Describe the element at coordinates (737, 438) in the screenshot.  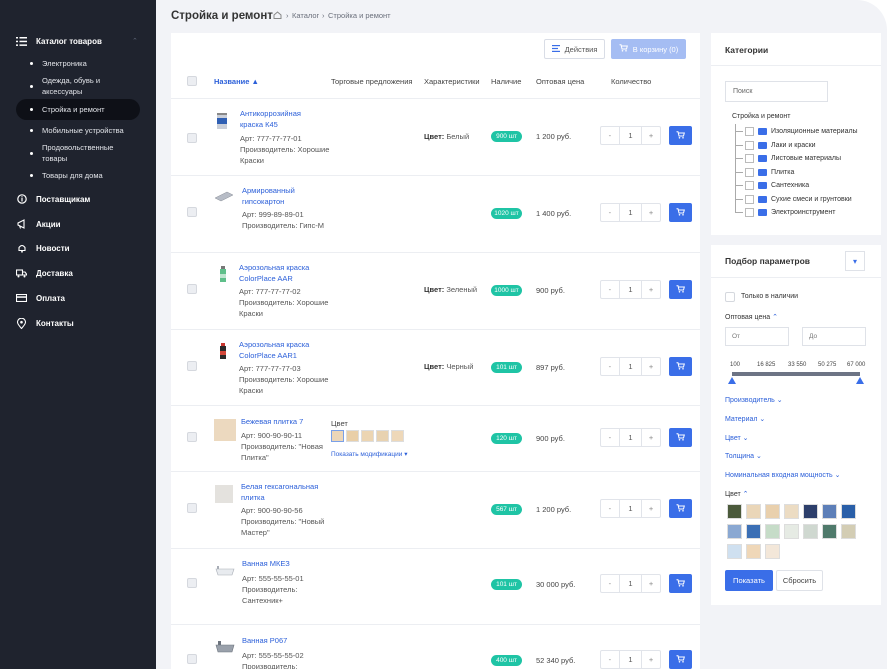
I see `filter-color: Цвет ⌄` at that location.